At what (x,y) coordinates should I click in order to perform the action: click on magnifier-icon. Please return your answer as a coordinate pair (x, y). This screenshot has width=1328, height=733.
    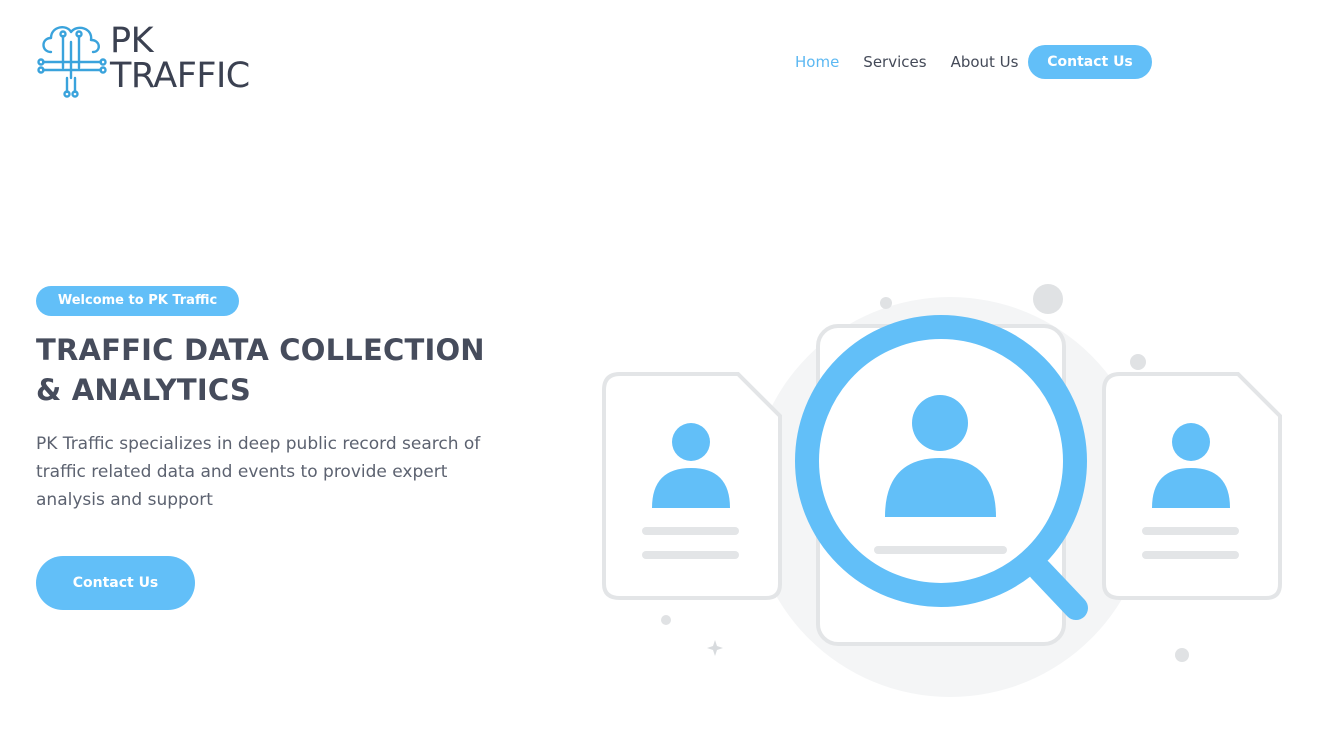
    Looking at the image, I should click on (941, 467).